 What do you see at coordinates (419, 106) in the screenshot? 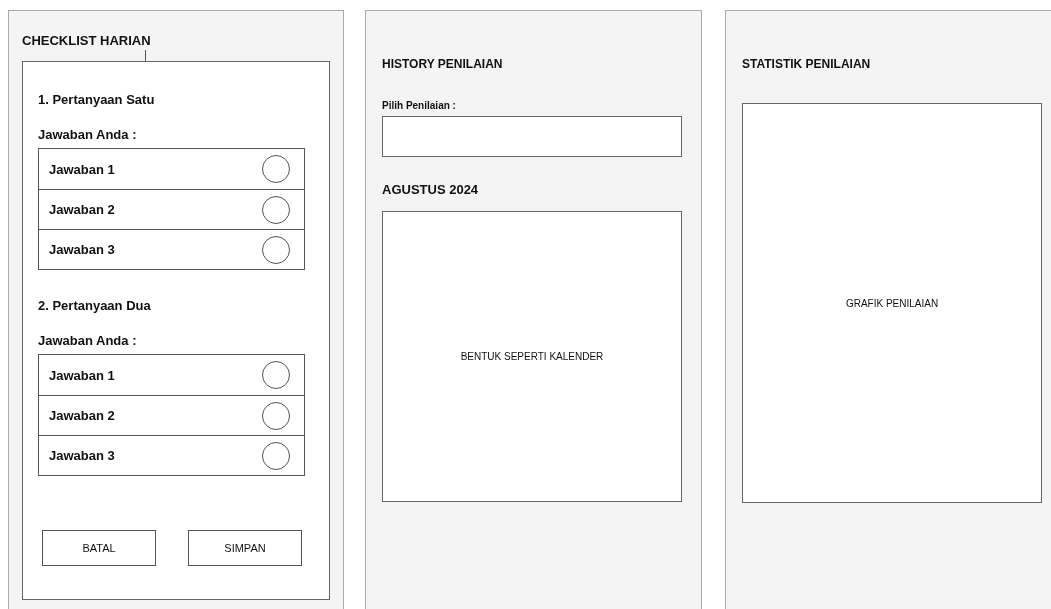
I see `field-label: Pilih Penilaian :` at bounding box center [419, 106].